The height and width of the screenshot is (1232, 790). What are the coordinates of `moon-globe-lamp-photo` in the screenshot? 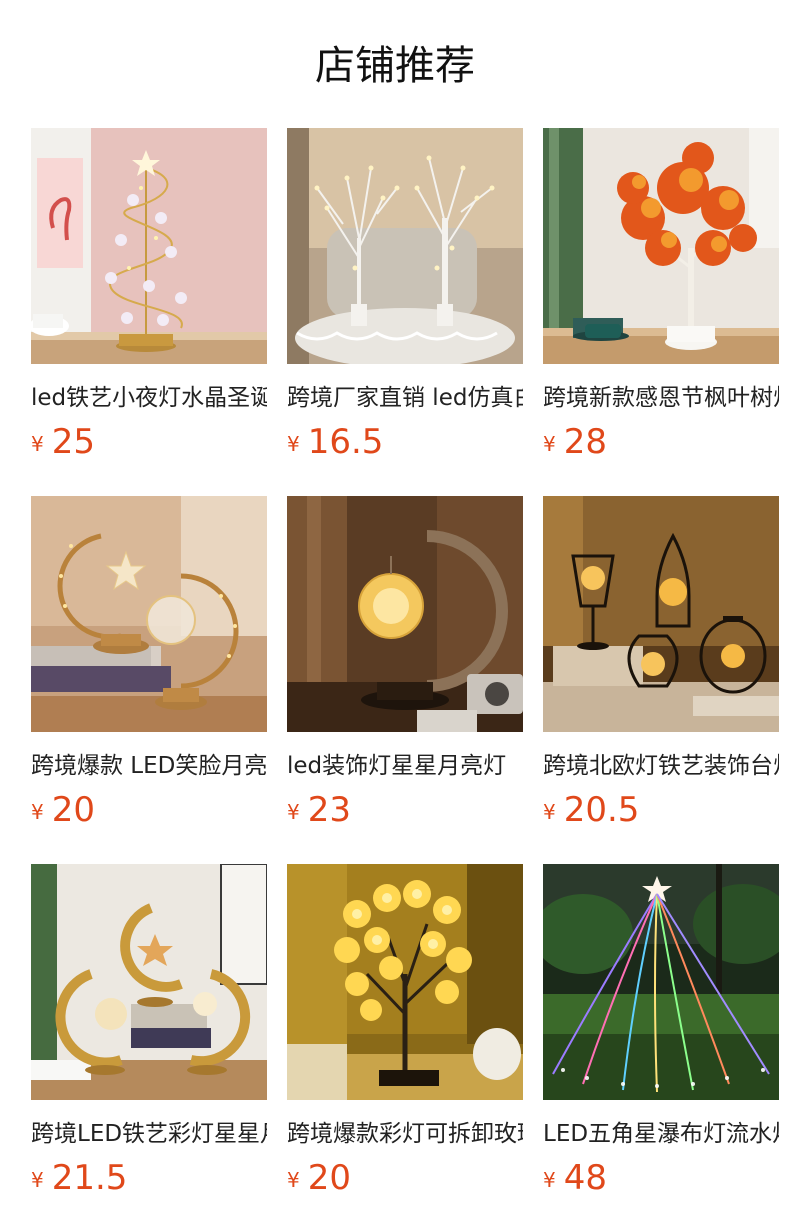 It's located at (405, 614).